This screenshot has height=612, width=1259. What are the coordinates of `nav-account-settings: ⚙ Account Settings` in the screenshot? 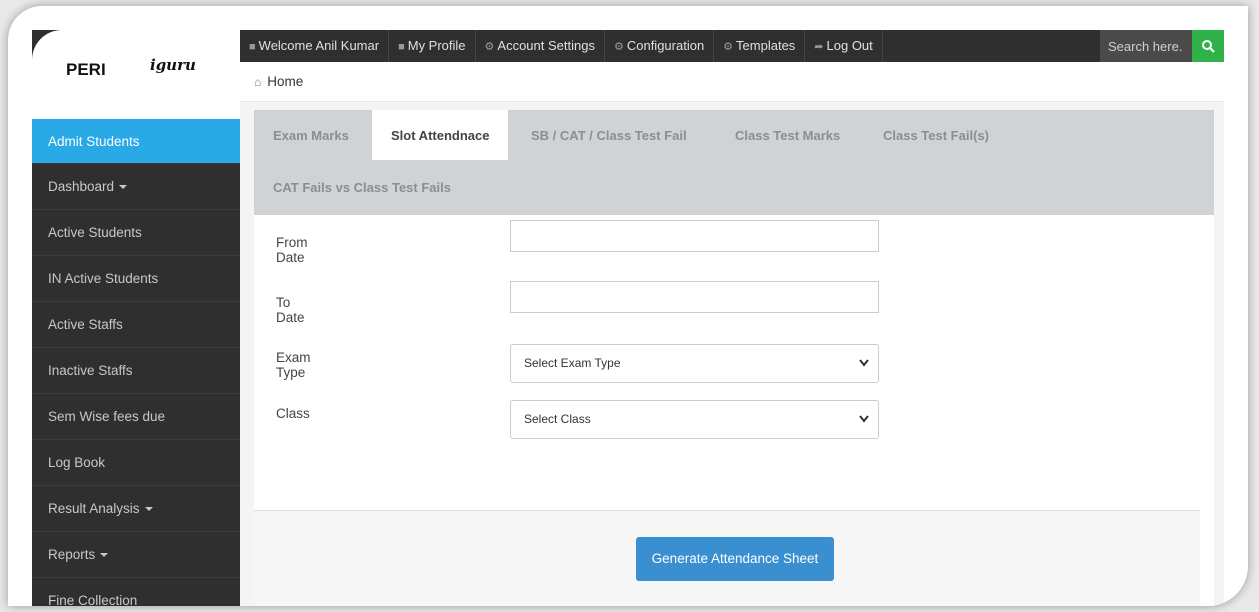 It's located at (540, 46).